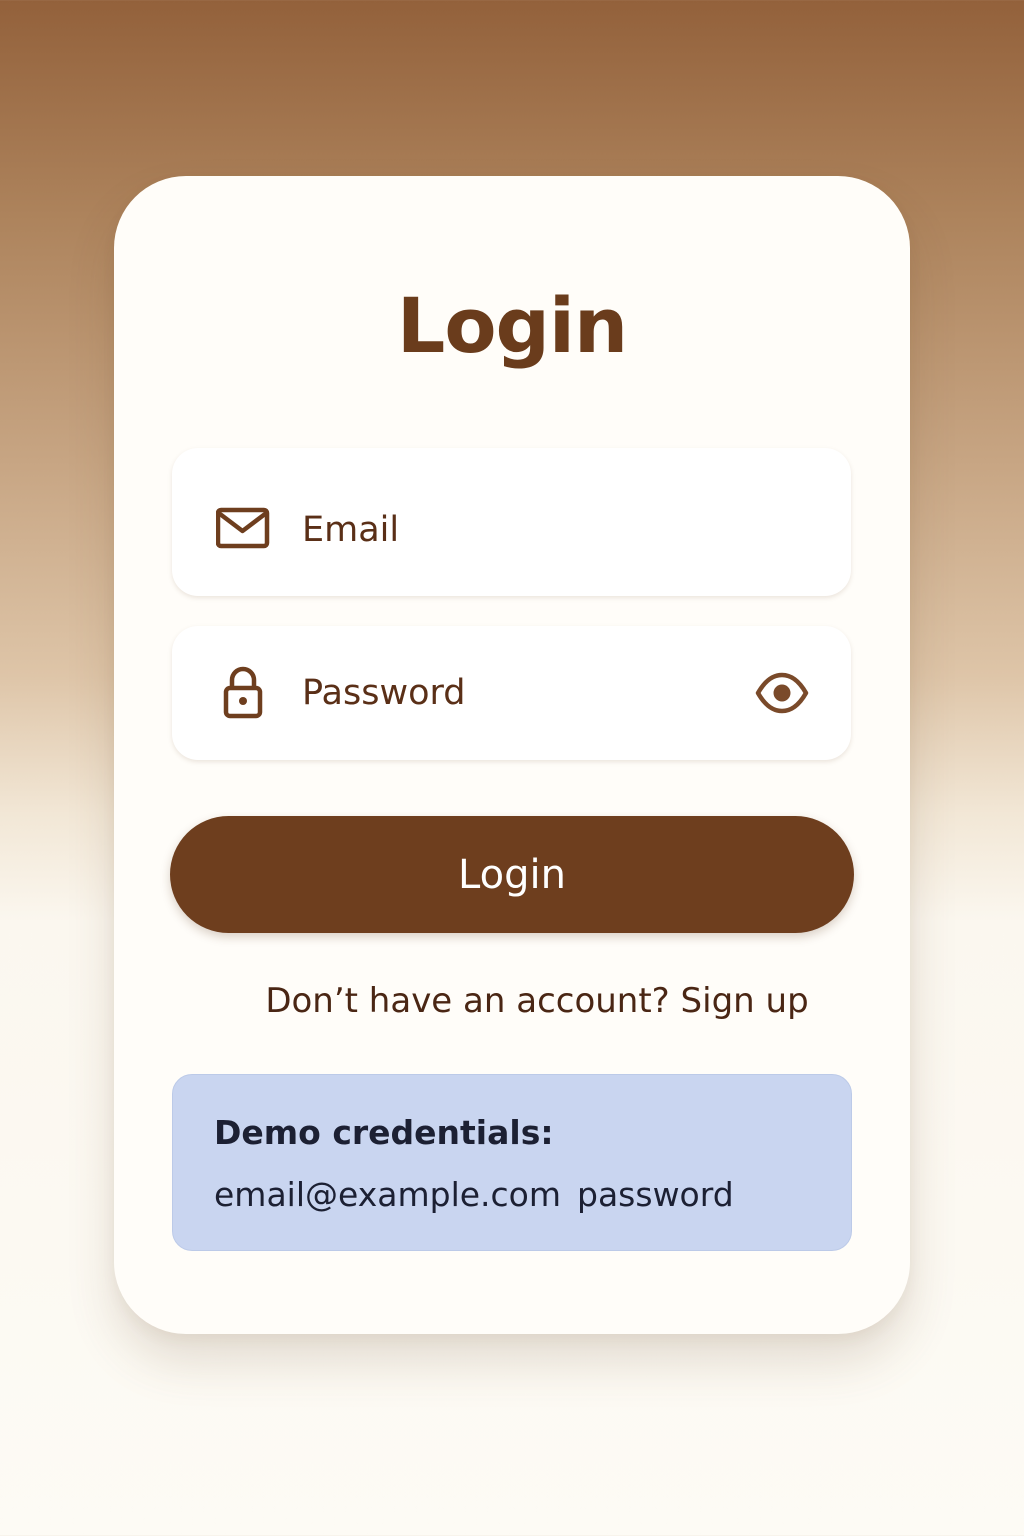  Describe the element at coordinates (745, 1001) in the screenshot. I see `signup-link: Sign up` at that location.